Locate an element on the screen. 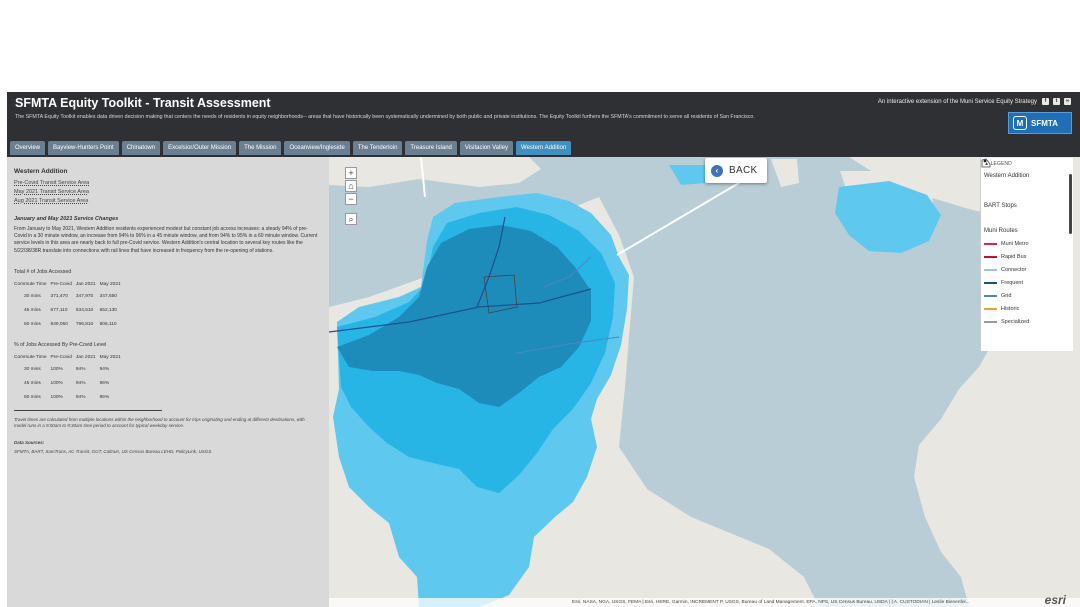 The height and width of the screenshot is (607, 1080). social-links: f t ∞ is located at coordinates (1056, 101).